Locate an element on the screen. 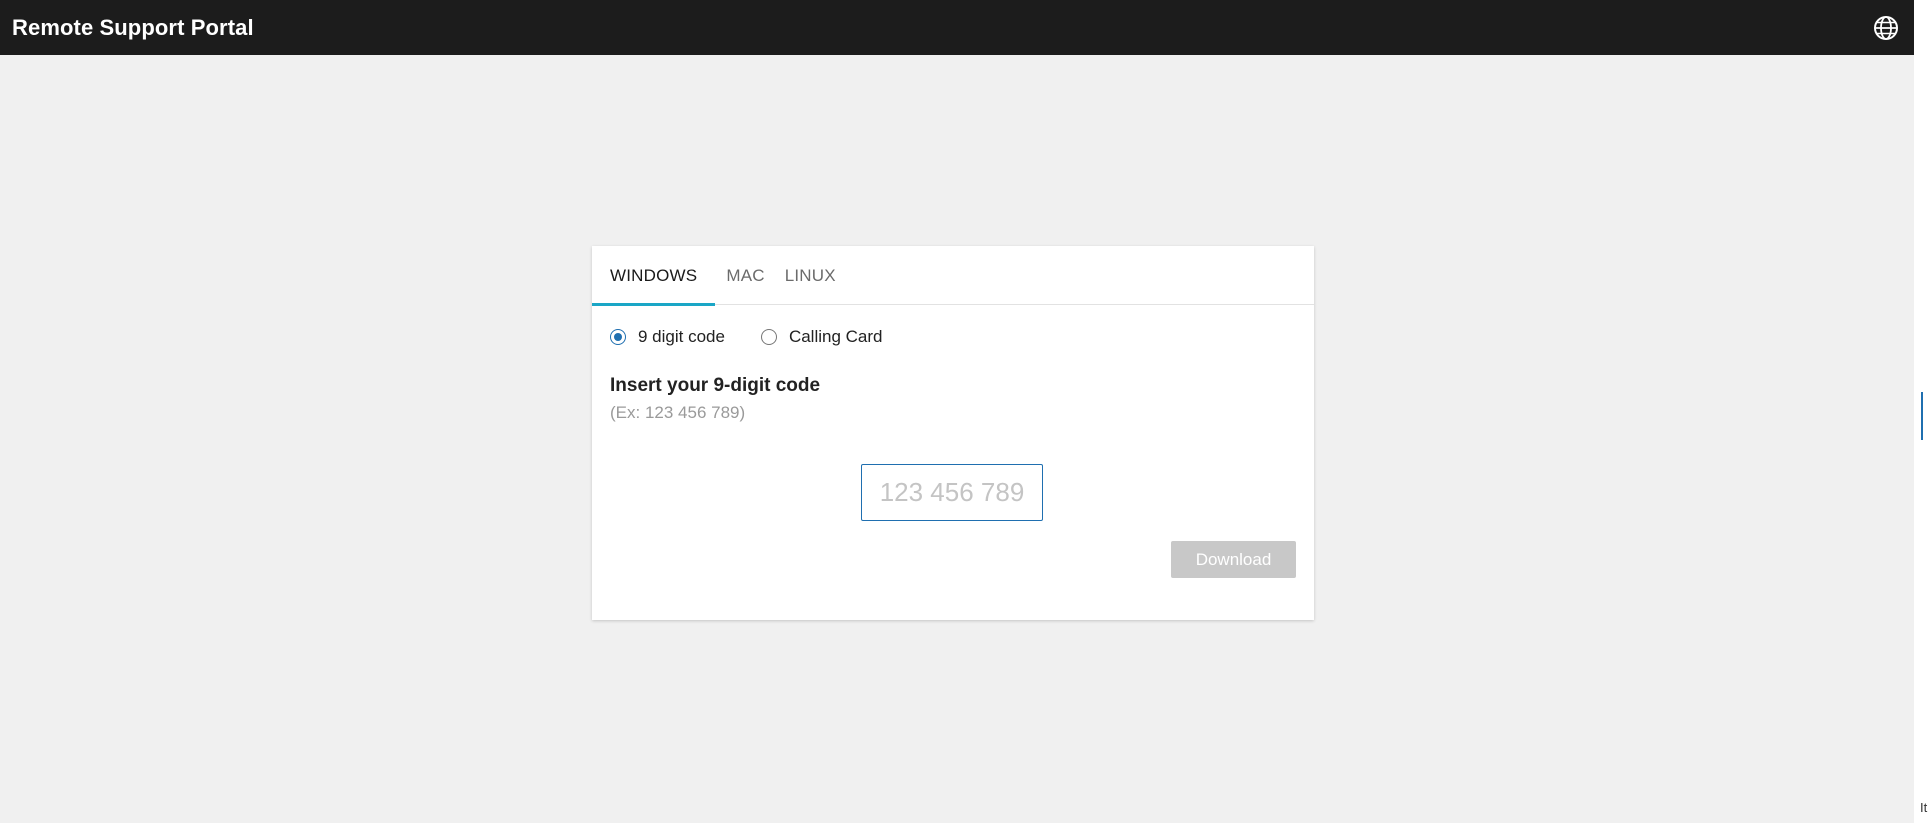 The height and width of the screenshot is (823, 1932). radio-calling-card: Calling Card is located at coordinates (821, 337).